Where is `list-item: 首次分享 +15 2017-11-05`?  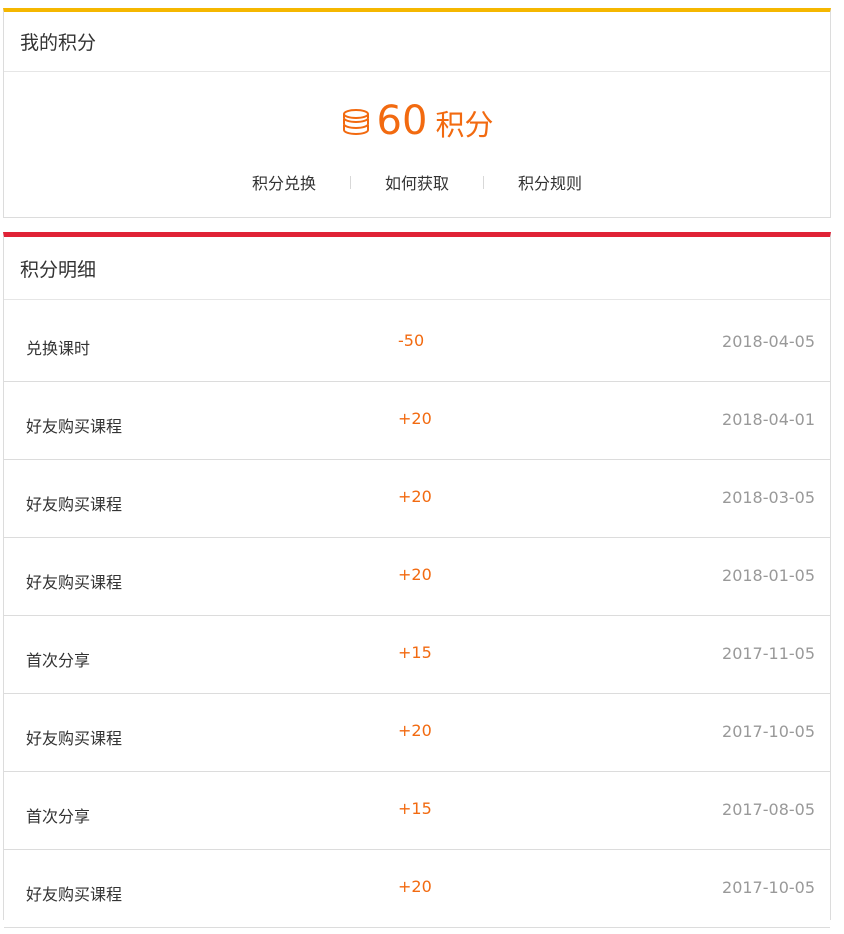 list-item: 首次分享 +15 2017-11-05 is located at coordinates (417, 655).